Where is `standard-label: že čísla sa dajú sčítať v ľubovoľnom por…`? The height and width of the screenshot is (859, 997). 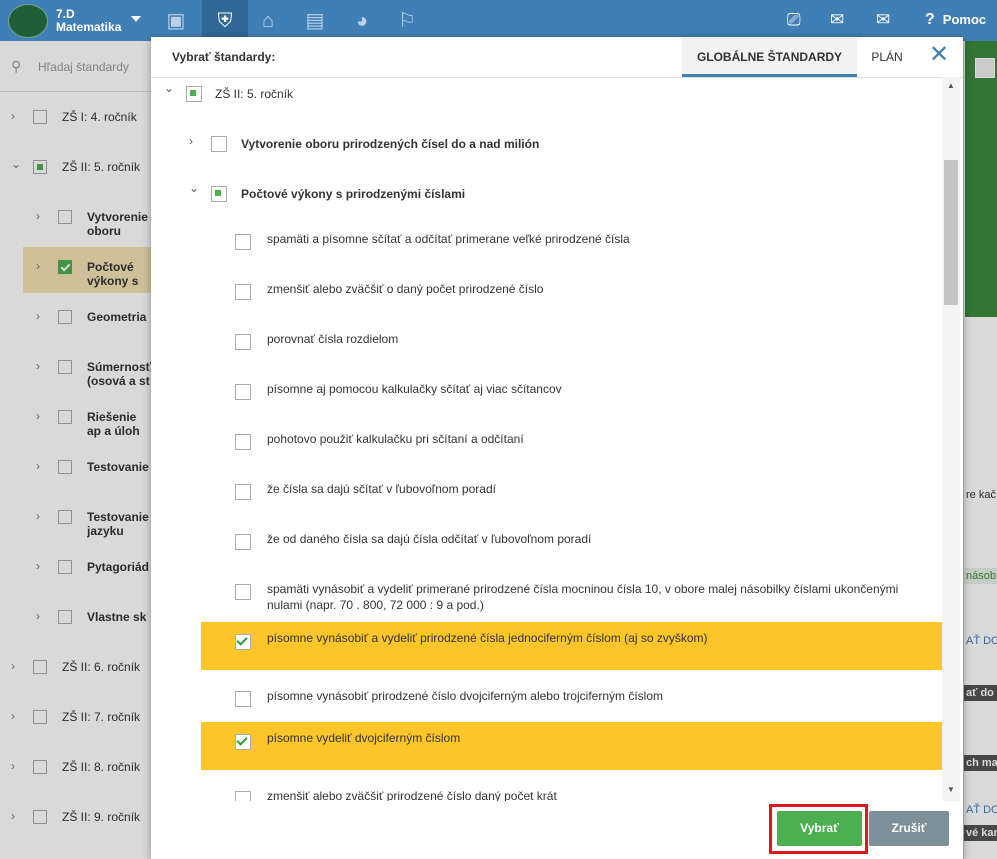 standard-label: že čísla sa dajú sčítať v ľubovoľnom por… is located at coordinates (381, 489).